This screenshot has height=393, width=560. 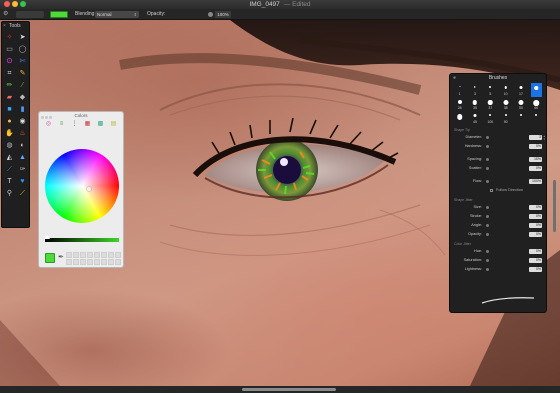 I want to click on opacity-field: 100%, so click(x=223, y=14).